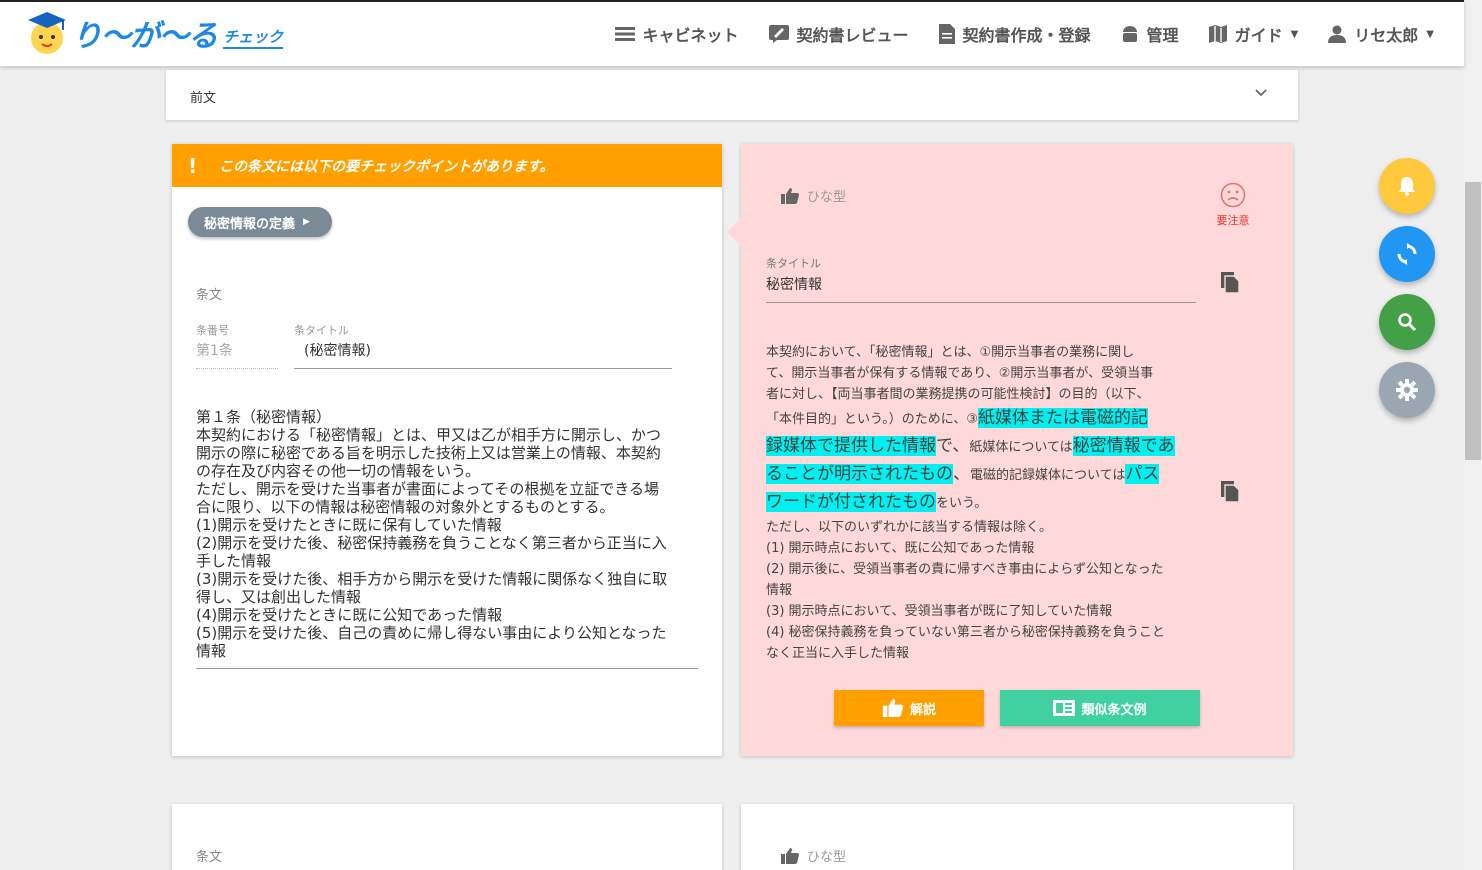 This screenshot has height=870, width=1482. Describe the element at coordinates (145, 36) in the screenshot. I see `logo-text: り〜が〜る` at that location.